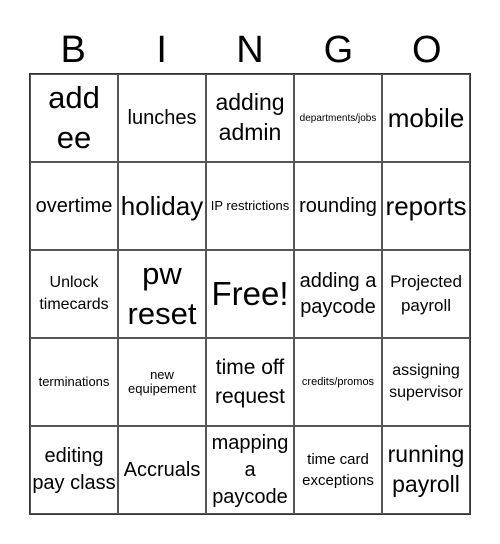 The height and width of the screenshot is (544, 500). Describe the element at coordinates (73, 50) in the screenshot. I see `header-letter-b: B` at that location.